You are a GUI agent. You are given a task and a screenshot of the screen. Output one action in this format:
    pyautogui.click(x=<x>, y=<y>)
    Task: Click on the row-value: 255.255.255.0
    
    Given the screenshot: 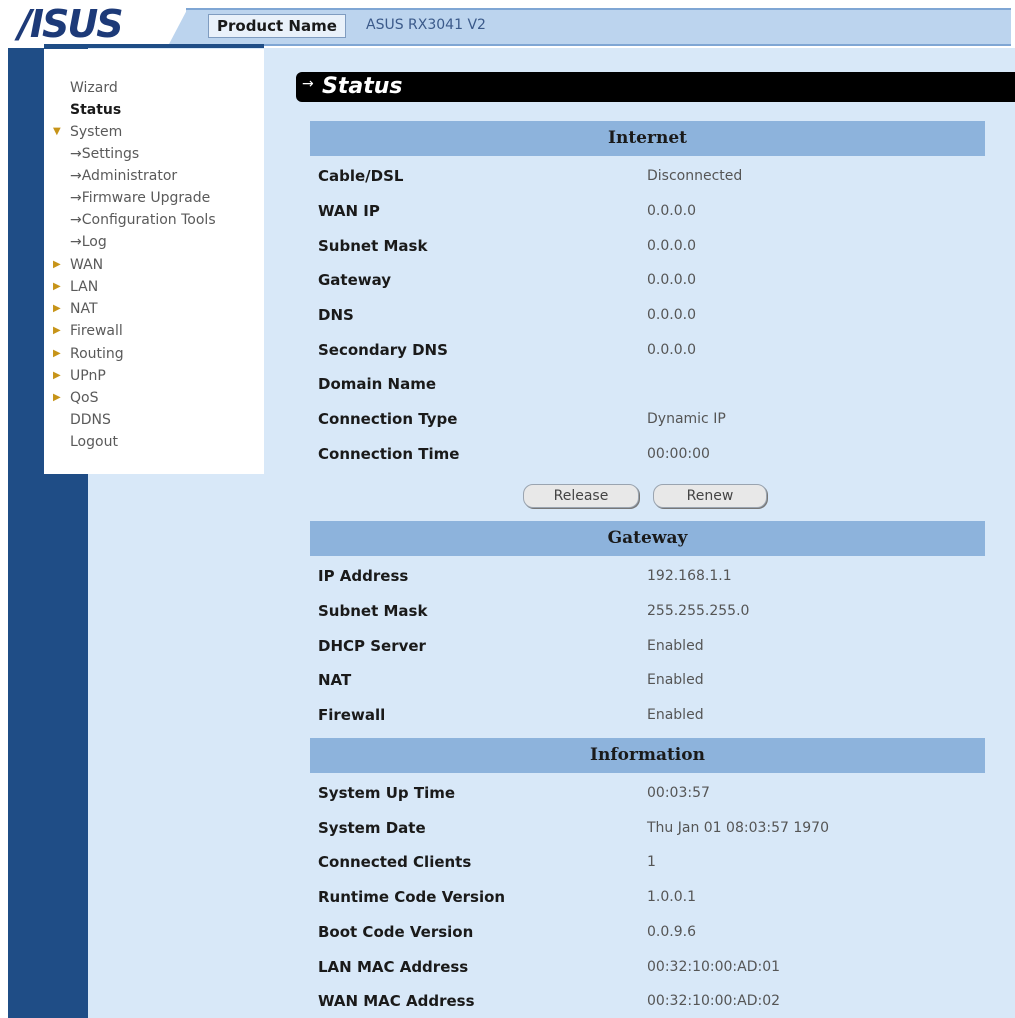 What is the action you would take?
    pyautogui.click(x=698, y=611)
    